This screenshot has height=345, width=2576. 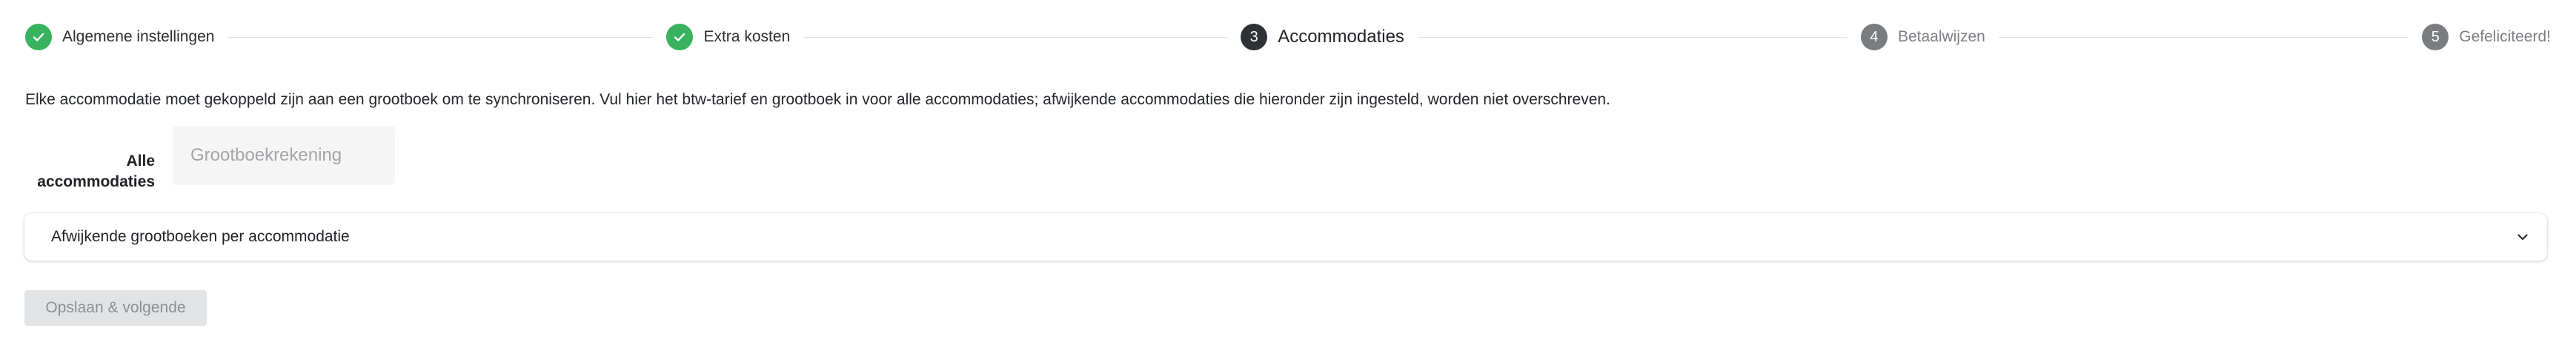 I want to click on step-betaalwijzen: 4 Betaalwijzen, so click(x=1922, y=37).